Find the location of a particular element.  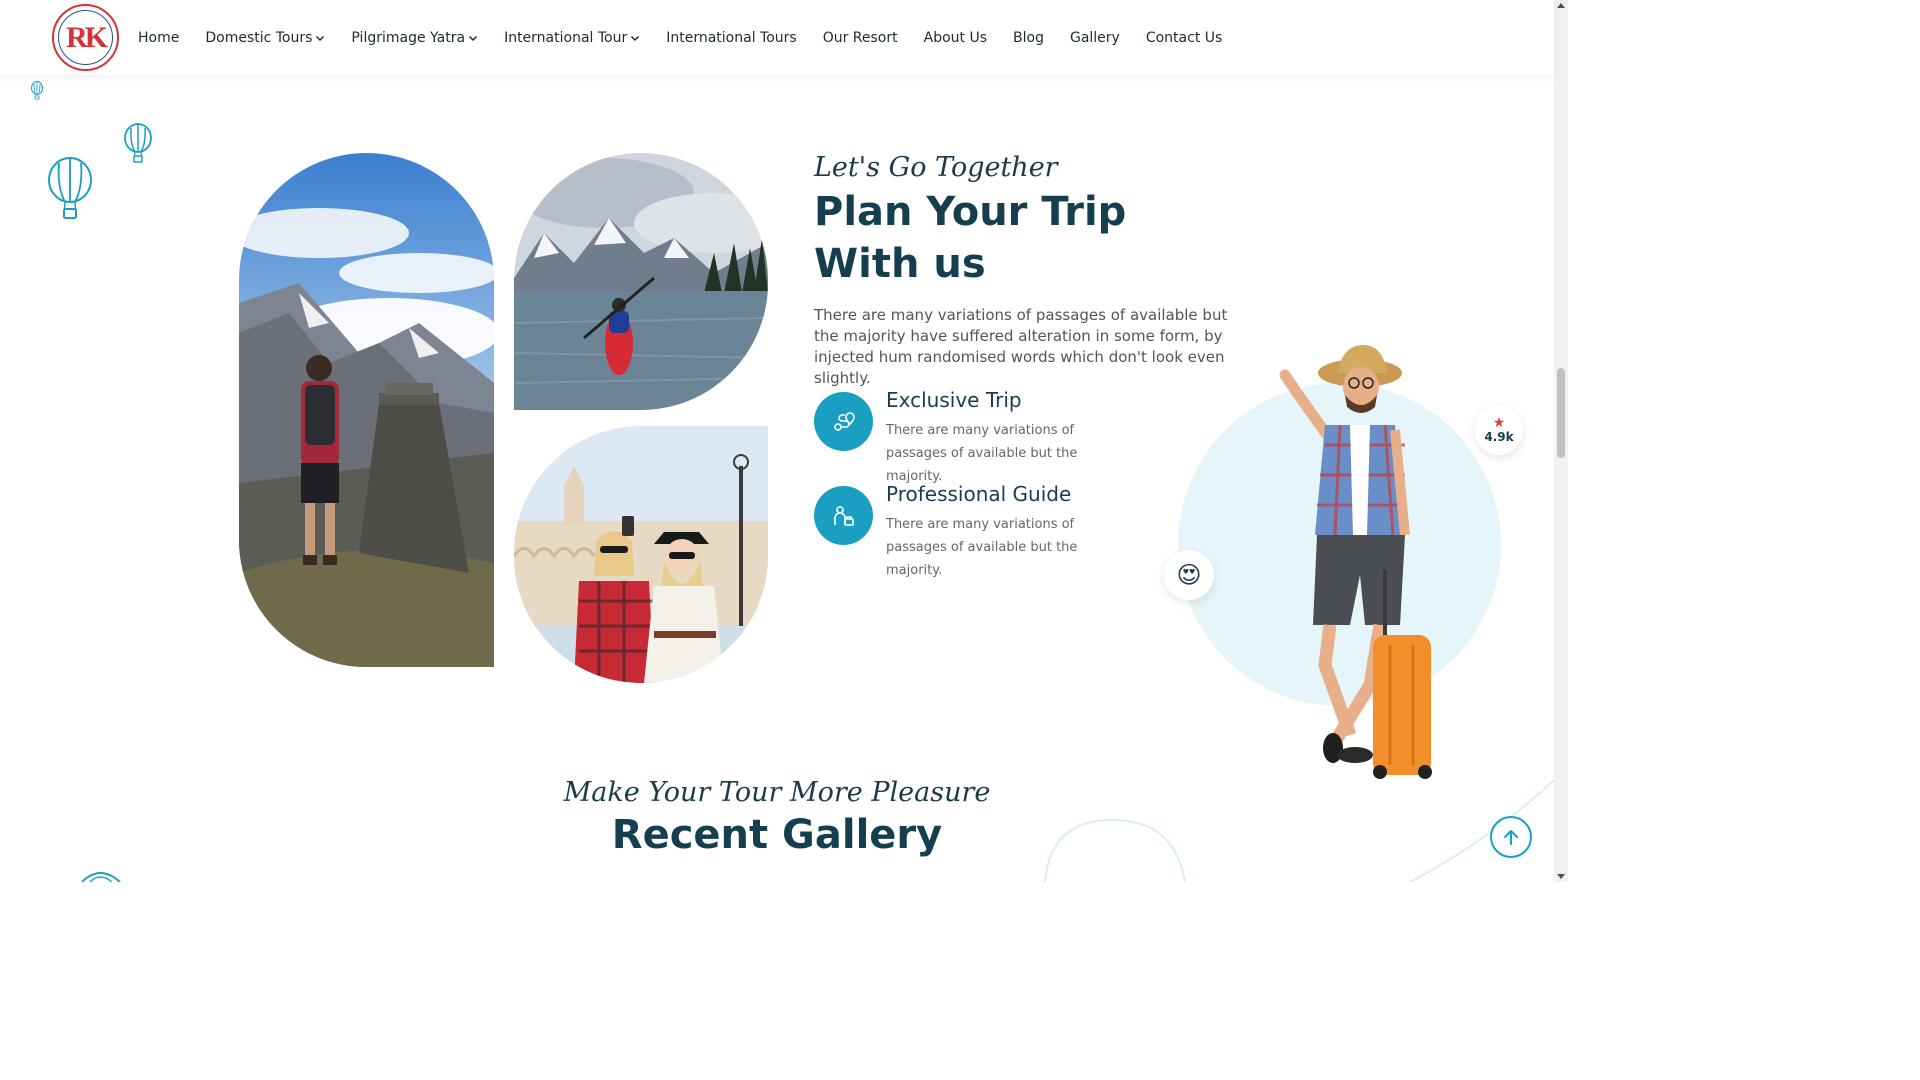

nav-label: About Us is located at coordinates (955, 37).